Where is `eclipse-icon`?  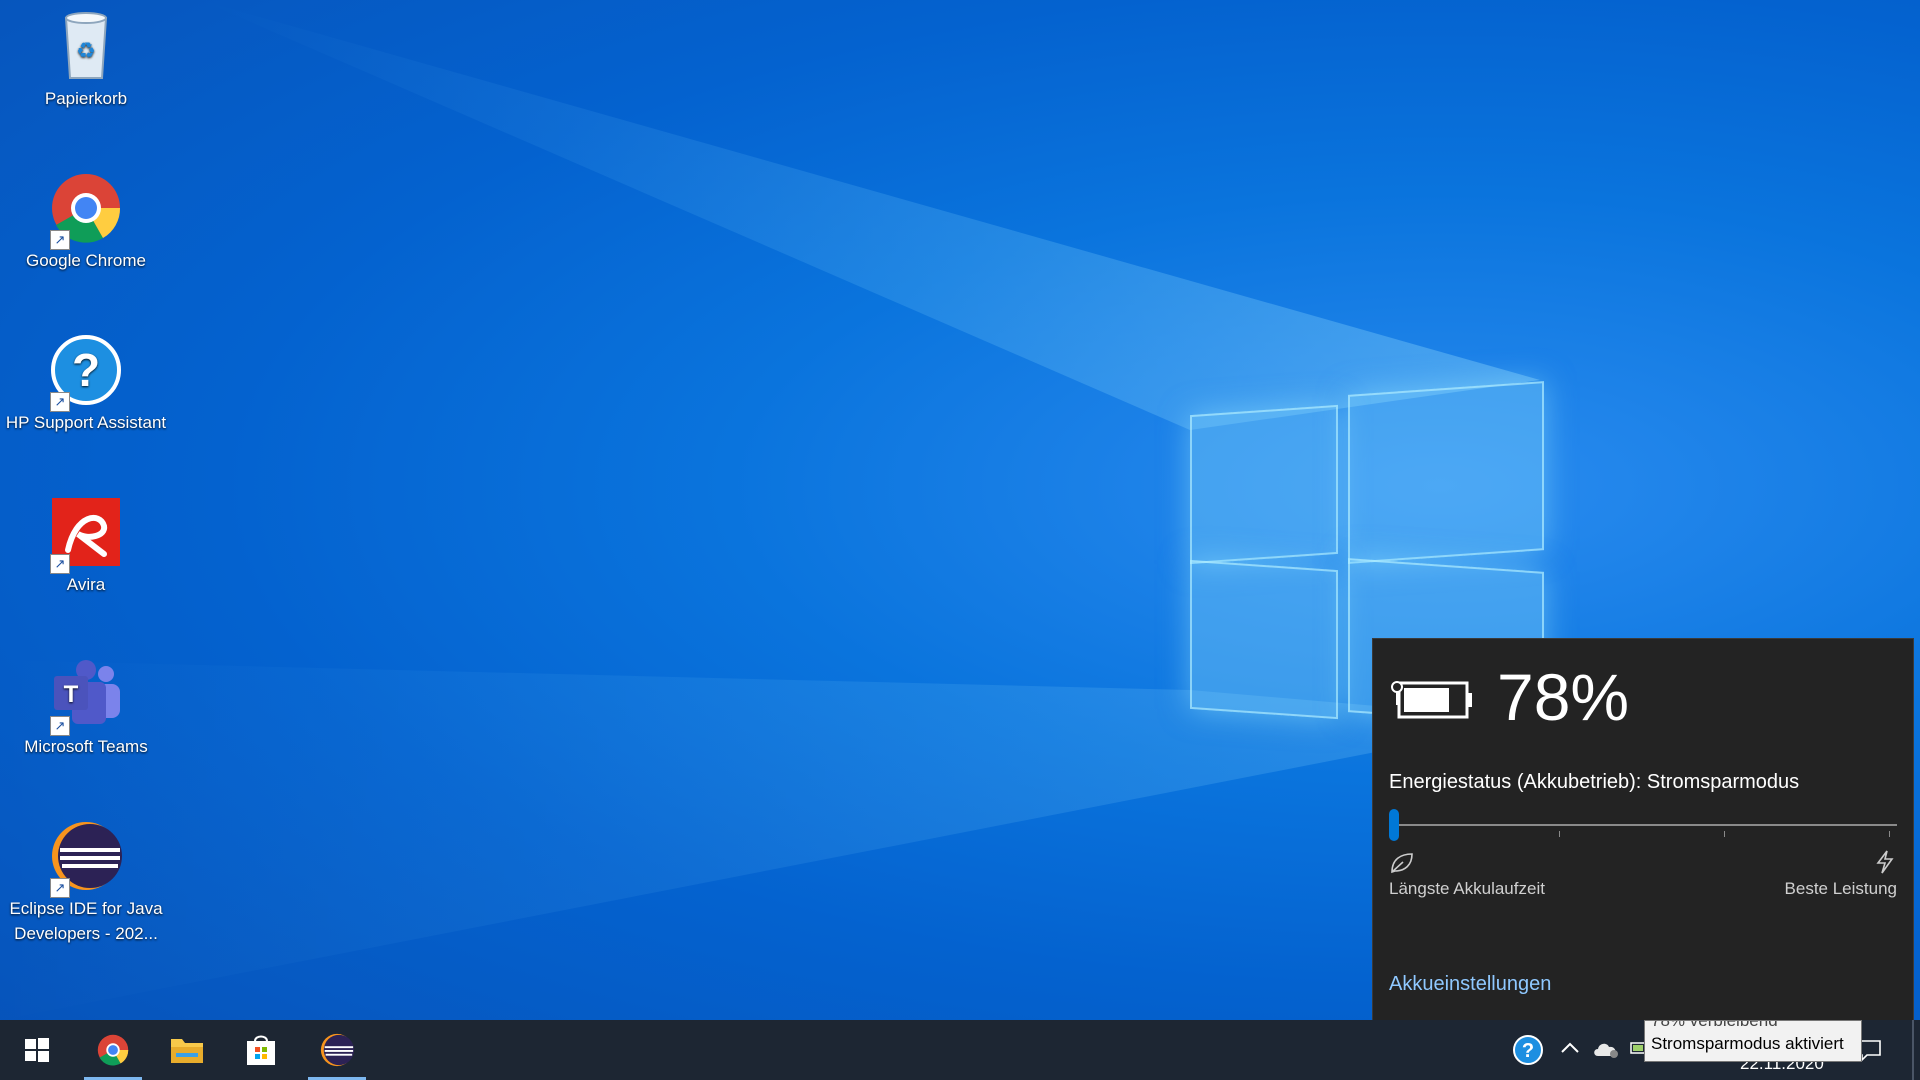
eclipse-icon is located at coordinates (337, 1050).